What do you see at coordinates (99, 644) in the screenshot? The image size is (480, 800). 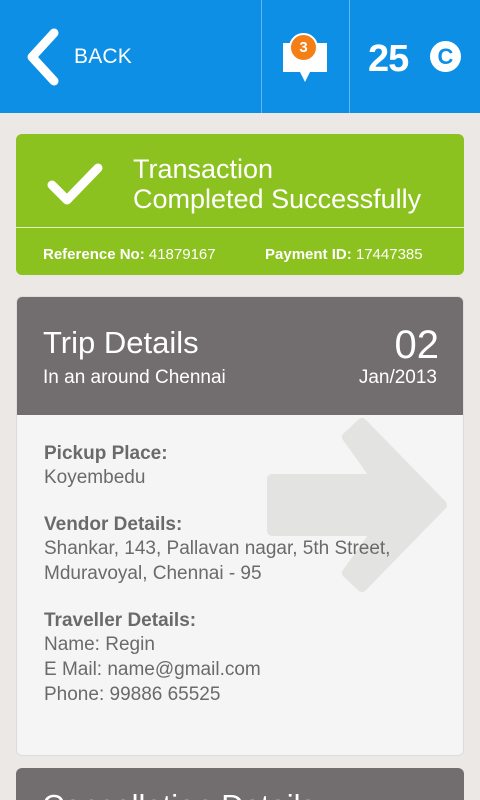 I see `traveller-name: Name: Regin` at bounding box center [99, 644].